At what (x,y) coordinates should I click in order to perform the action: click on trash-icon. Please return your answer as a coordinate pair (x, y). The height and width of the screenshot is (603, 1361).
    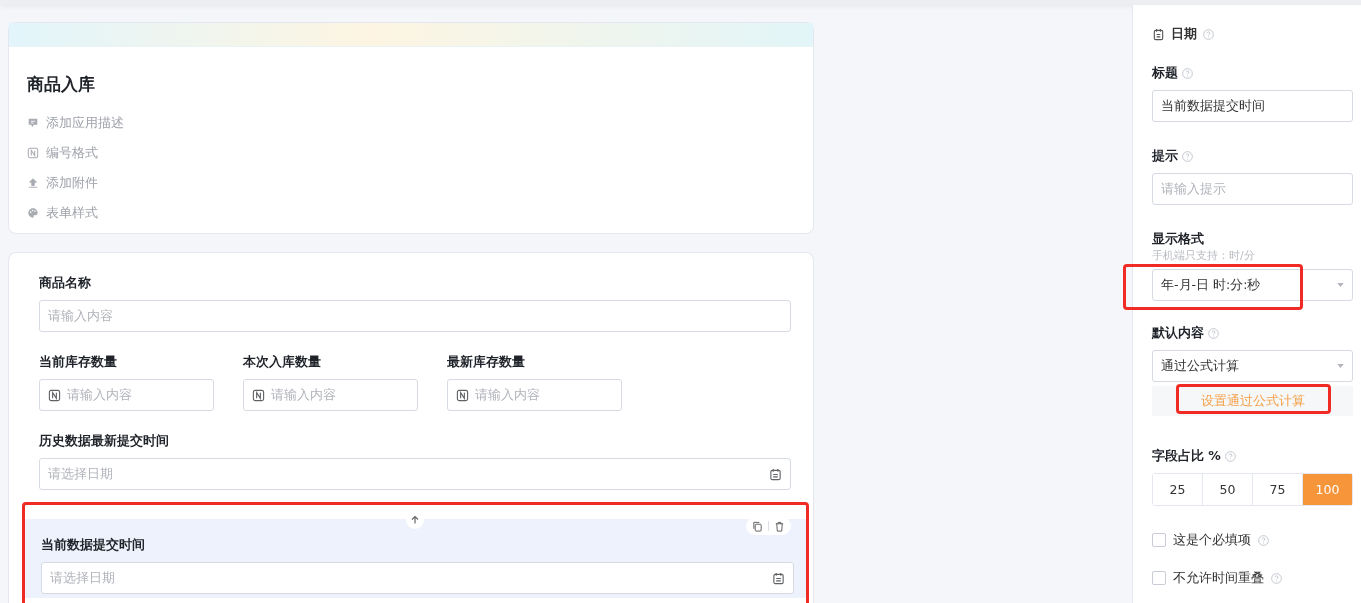
    Looking at the image, I should click on (779, 526).